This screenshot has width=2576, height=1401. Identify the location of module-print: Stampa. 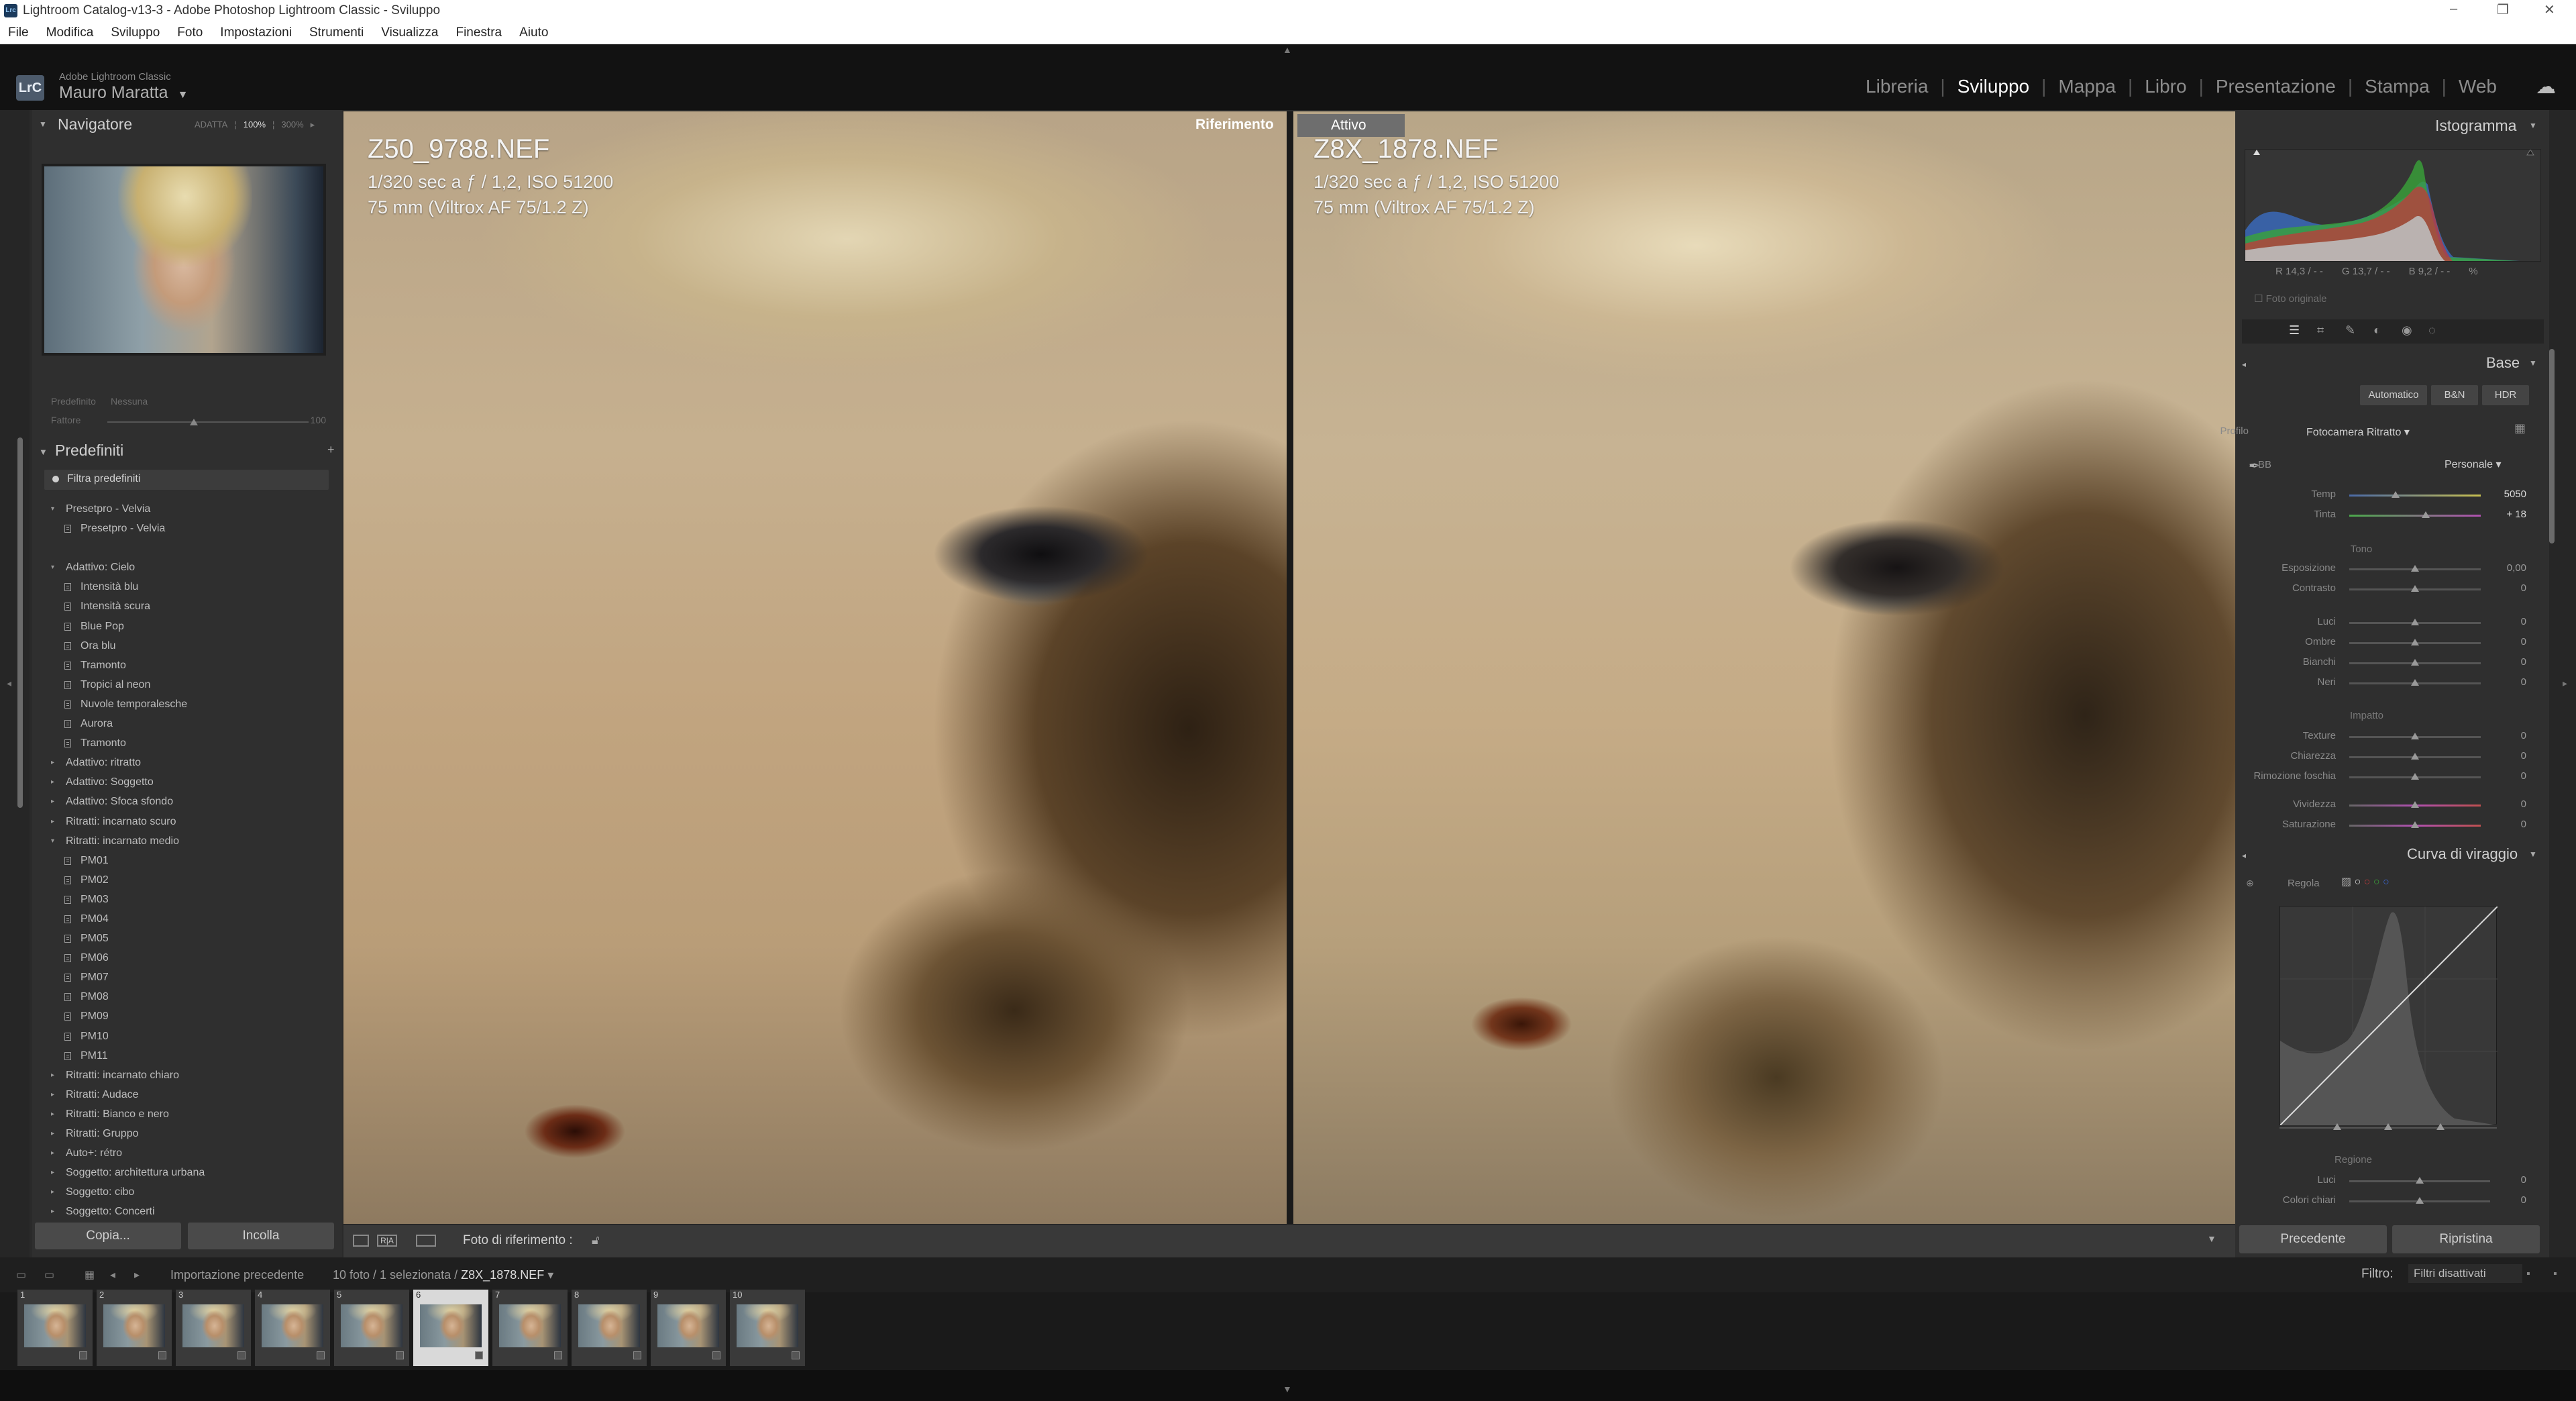
(2397, 86).